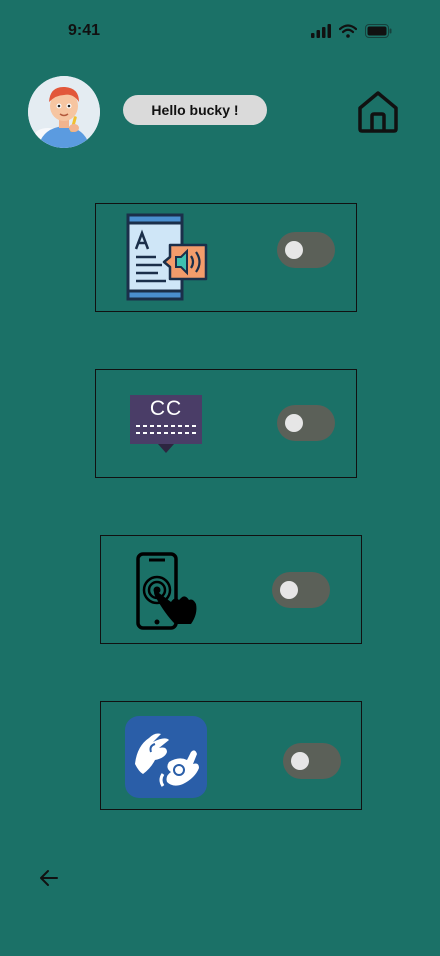  What do you see at coordinates (348, 31) in the screenshot?
I see `wifi-icon` at bounding box center [348, 31].